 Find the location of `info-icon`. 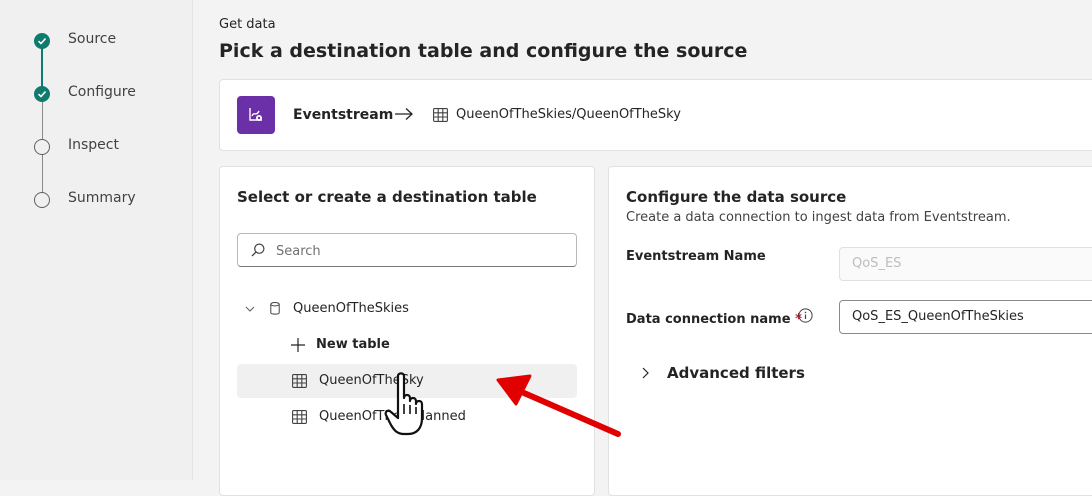

info-icon is located at coordinates (805, 315).